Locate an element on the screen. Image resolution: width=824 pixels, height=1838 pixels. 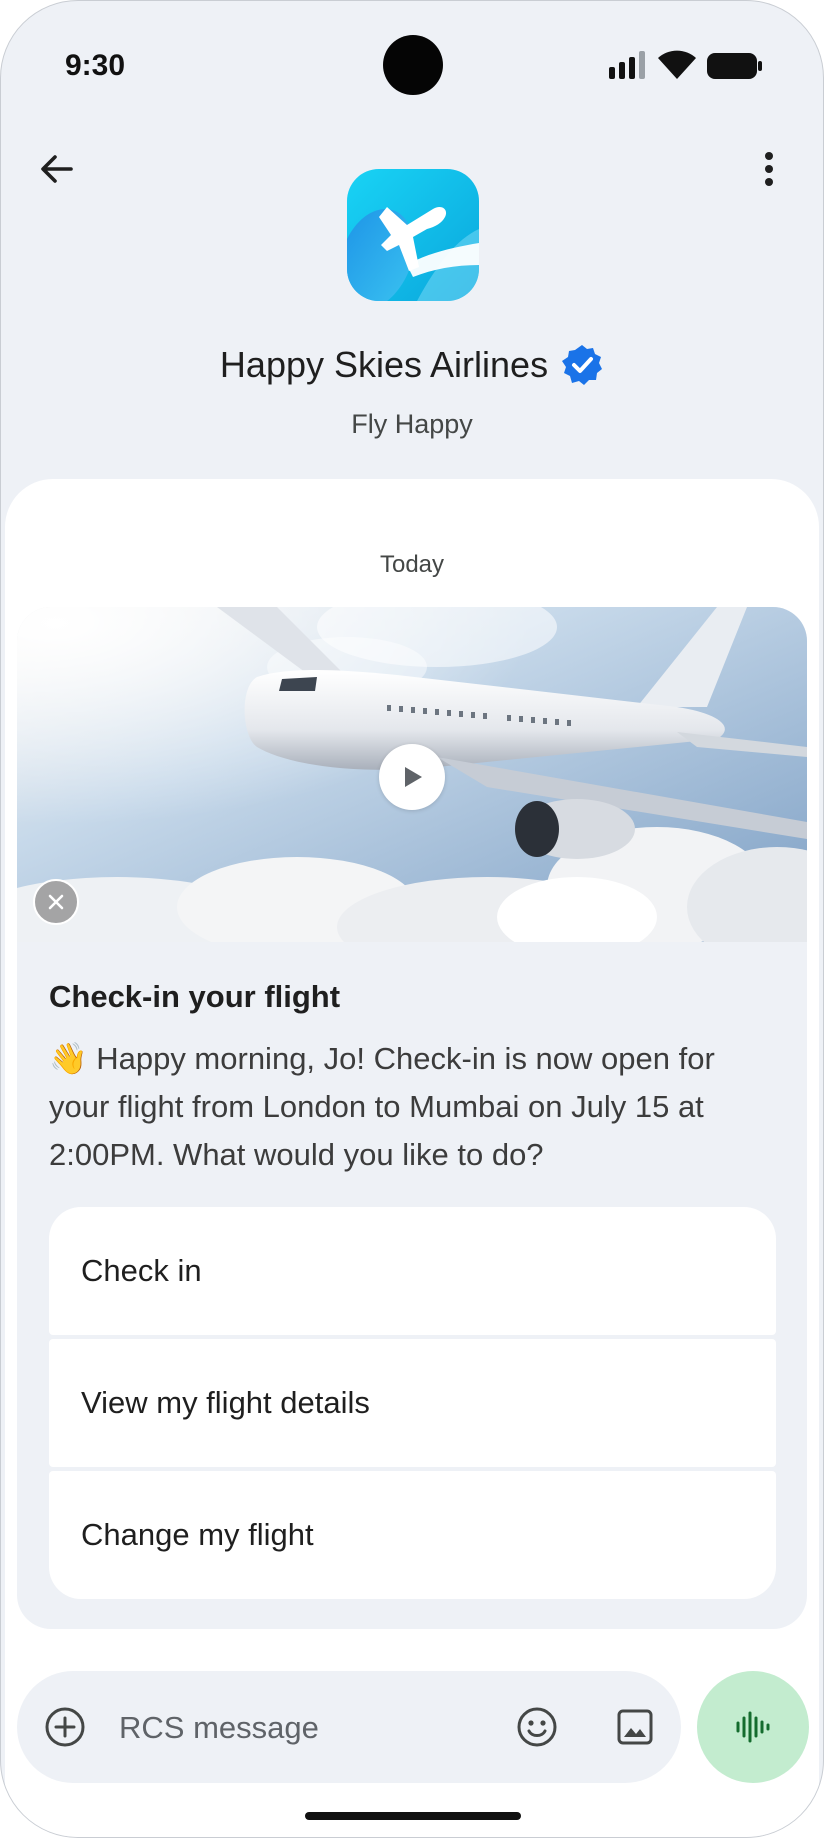
verified-badge-icon is located at coordinates (582, 365).